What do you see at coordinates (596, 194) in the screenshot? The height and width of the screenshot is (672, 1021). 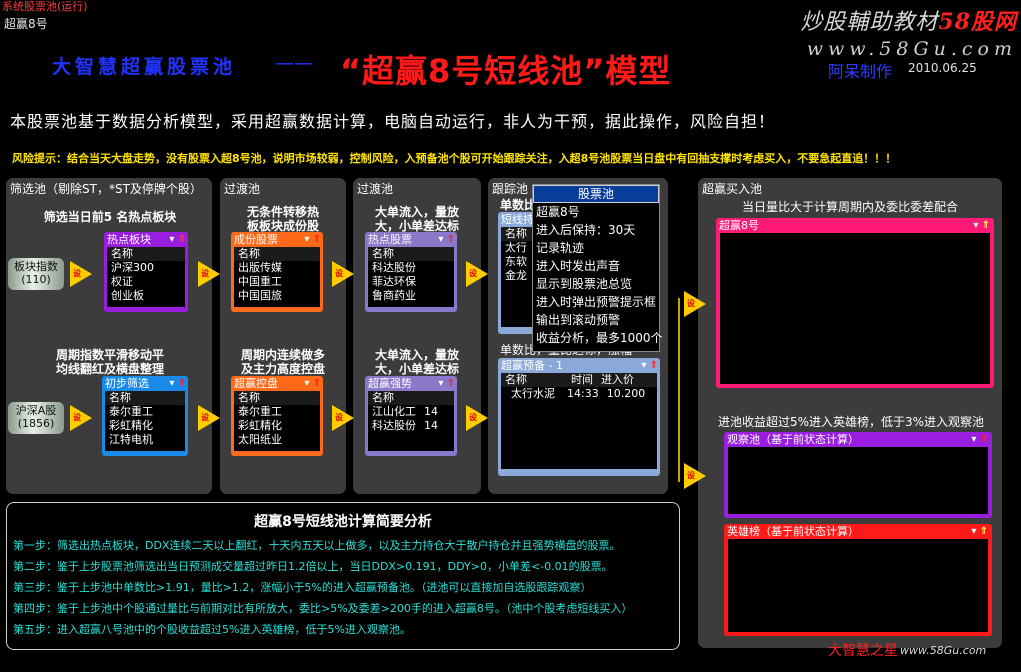 I see `popup-title: 股票池` at bounding box center [596, 194].